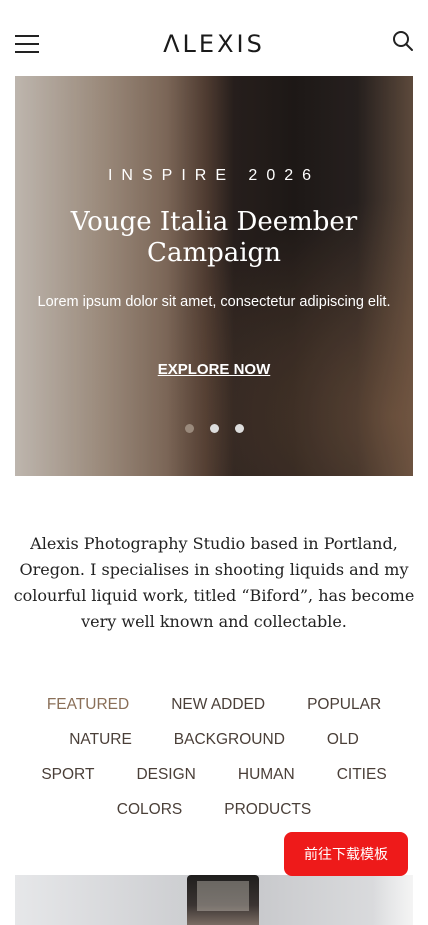 The height and width of the screenshot is (925, 428). Describe the element at coordinates (346, 854) in the screenshot. I see `download-template-button: 前往下载模板` at that location.